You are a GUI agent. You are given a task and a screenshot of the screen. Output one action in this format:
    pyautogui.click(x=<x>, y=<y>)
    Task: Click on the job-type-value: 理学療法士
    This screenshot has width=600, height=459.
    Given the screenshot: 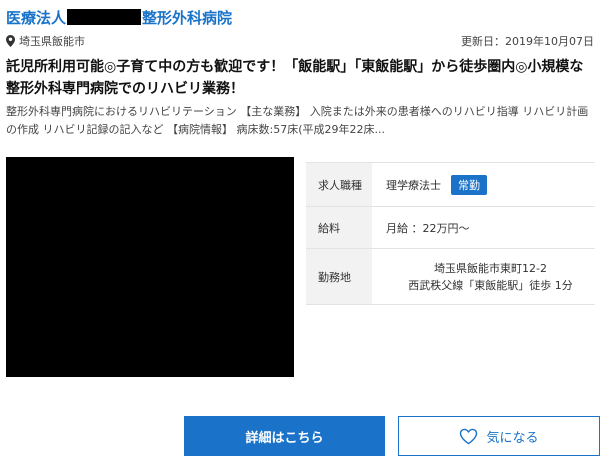 What is the action you would take?
    pyautogui.click(x=413, y=185)
    